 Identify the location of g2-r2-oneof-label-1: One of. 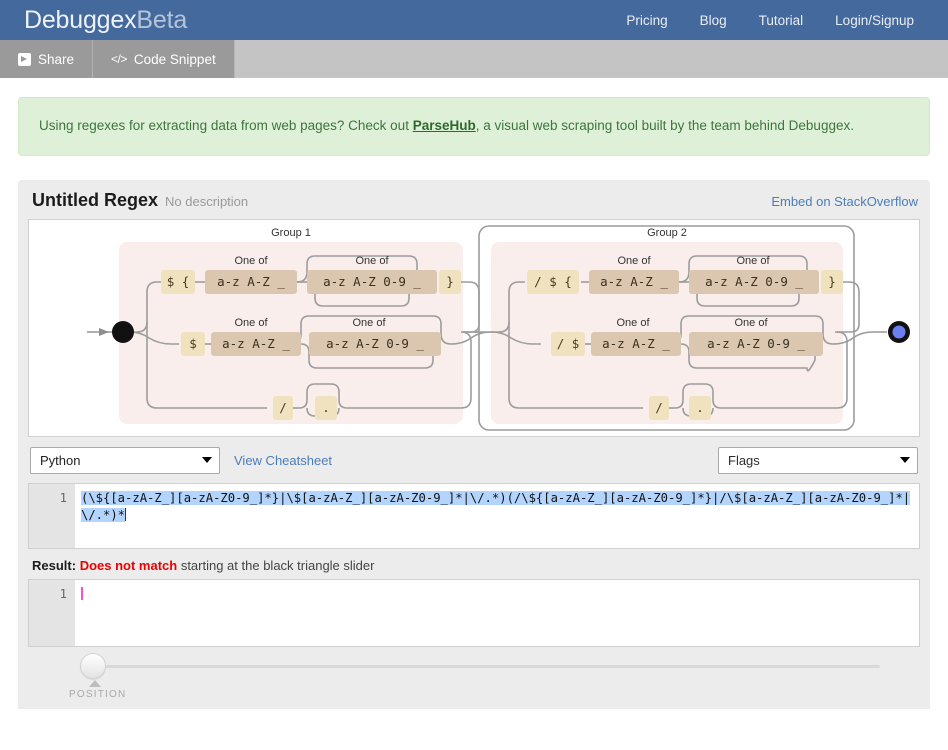
(633, 323).